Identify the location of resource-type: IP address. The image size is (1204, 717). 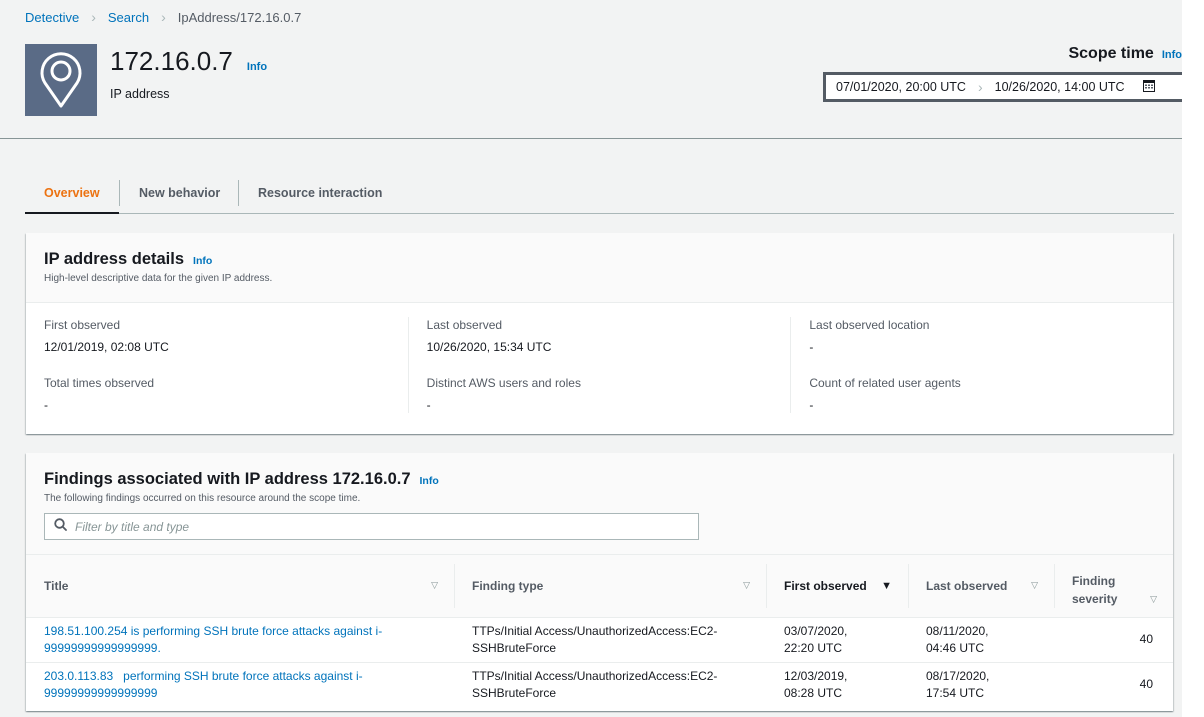
(140, 94).